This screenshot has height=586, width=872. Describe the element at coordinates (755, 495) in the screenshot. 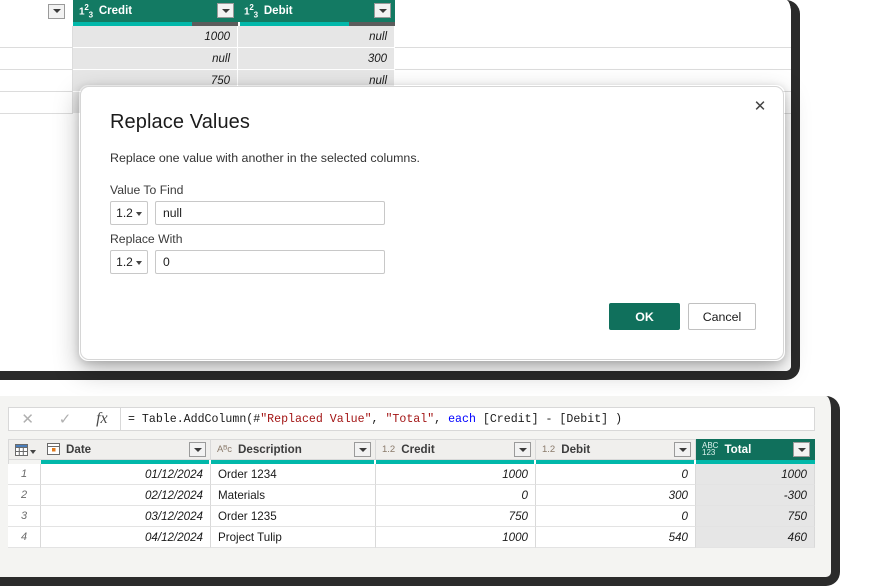

I see `cell-total: -300` at that location.